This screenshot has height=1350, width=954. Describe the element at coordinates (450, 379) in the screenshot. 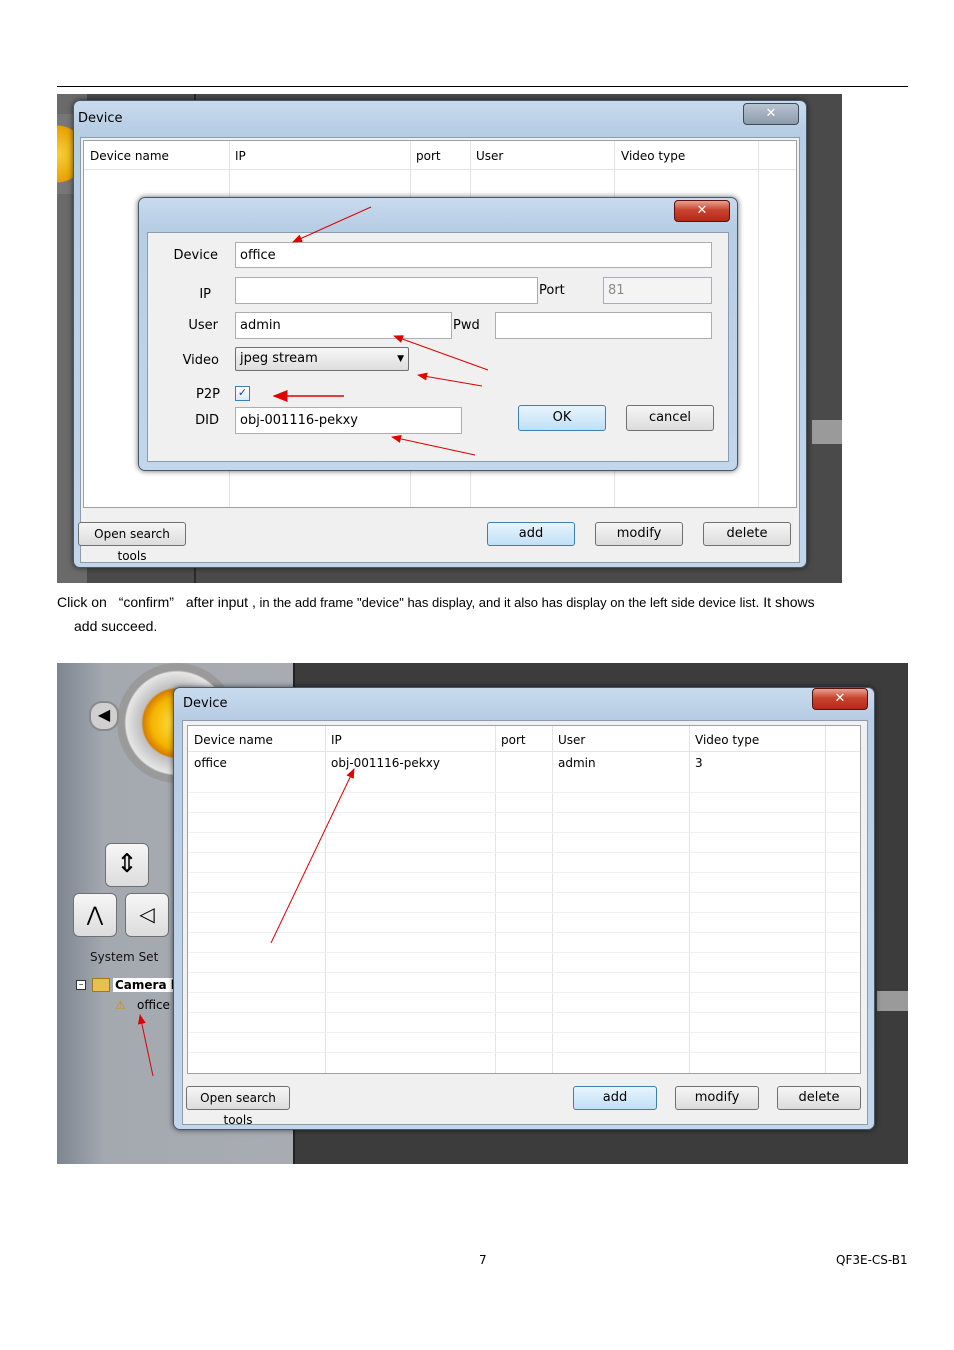

I see `arrow-video` at that location.